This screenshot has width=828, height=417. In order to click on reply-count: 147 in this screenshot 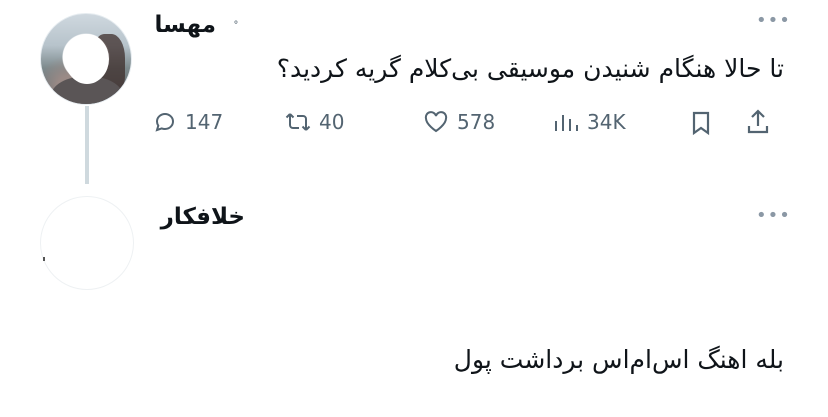, I will do `click(204, 122)`.